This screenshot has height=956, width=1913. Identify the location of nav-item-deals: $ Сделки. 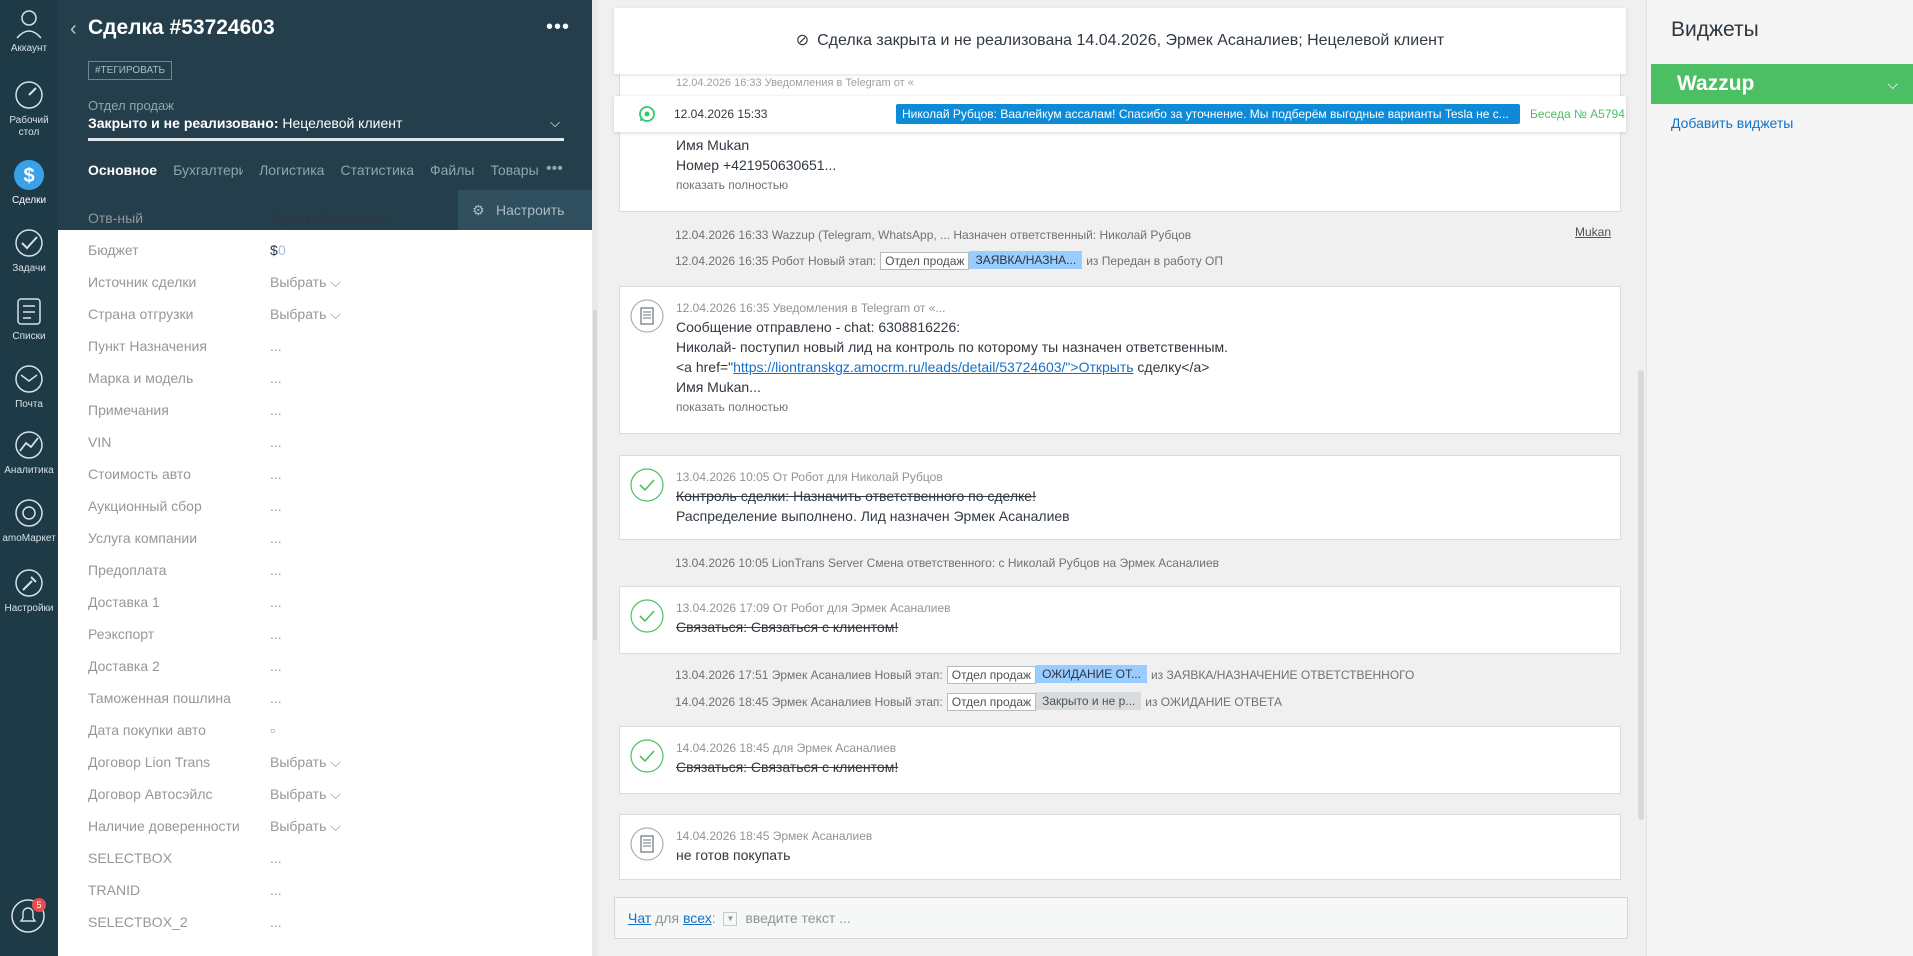
(29, 182).